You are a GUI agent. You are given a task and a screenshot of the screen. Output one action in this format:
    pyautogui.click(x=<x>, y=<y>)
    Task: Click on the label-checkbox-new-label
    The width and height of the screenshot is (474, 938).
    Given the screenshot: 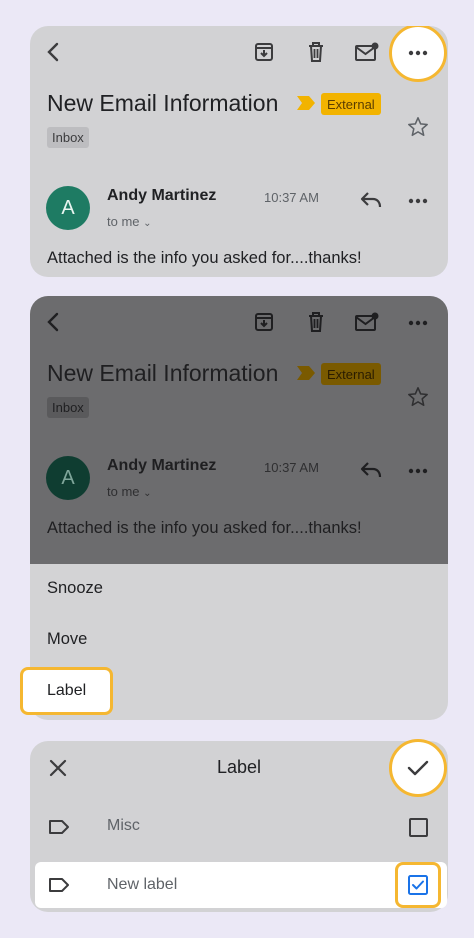 What is the action you would take?
    pyautogui.click(x=418, y=885)
    